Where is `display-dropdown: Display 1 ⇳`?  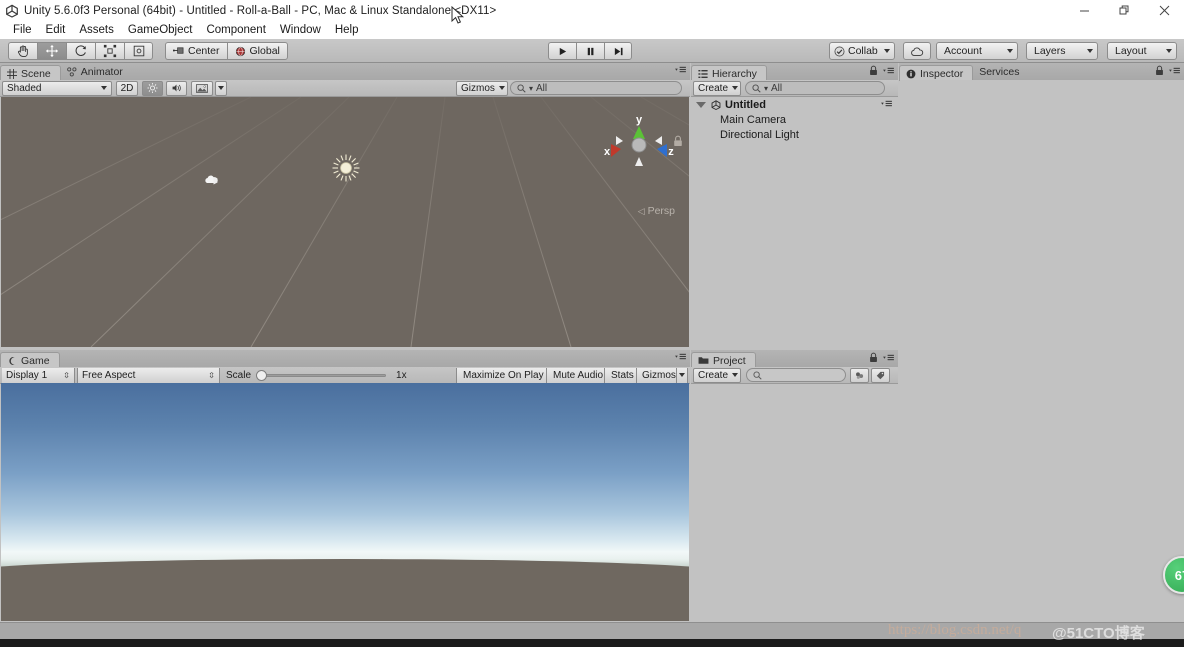
display-dropdown: Display 1 ⇳ is located at coordinates (38, 375).